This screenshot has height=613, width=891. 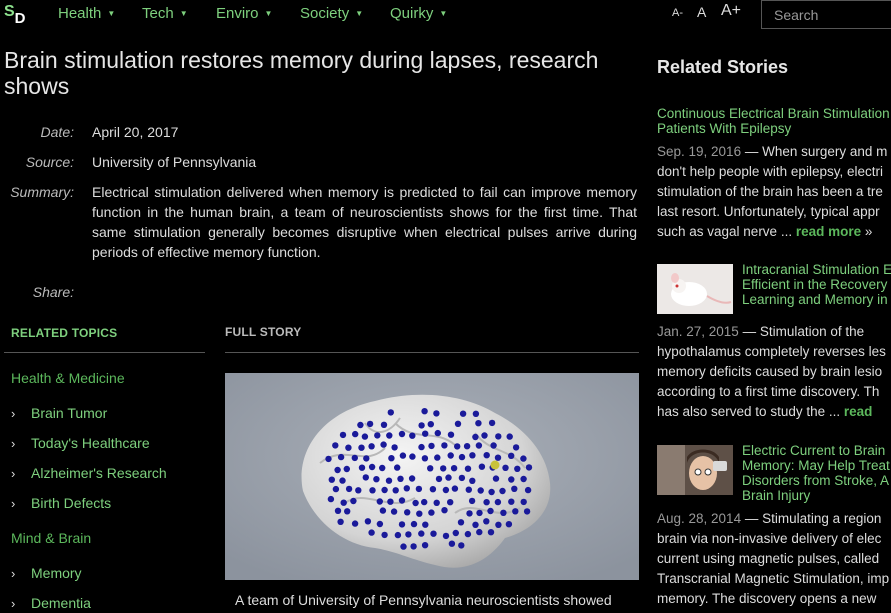 What do you see at coordinates (61, 503) in the screenshot?
I see `topic-link-birth-defects: › Birth Defects` at bounding box center [61, 503].